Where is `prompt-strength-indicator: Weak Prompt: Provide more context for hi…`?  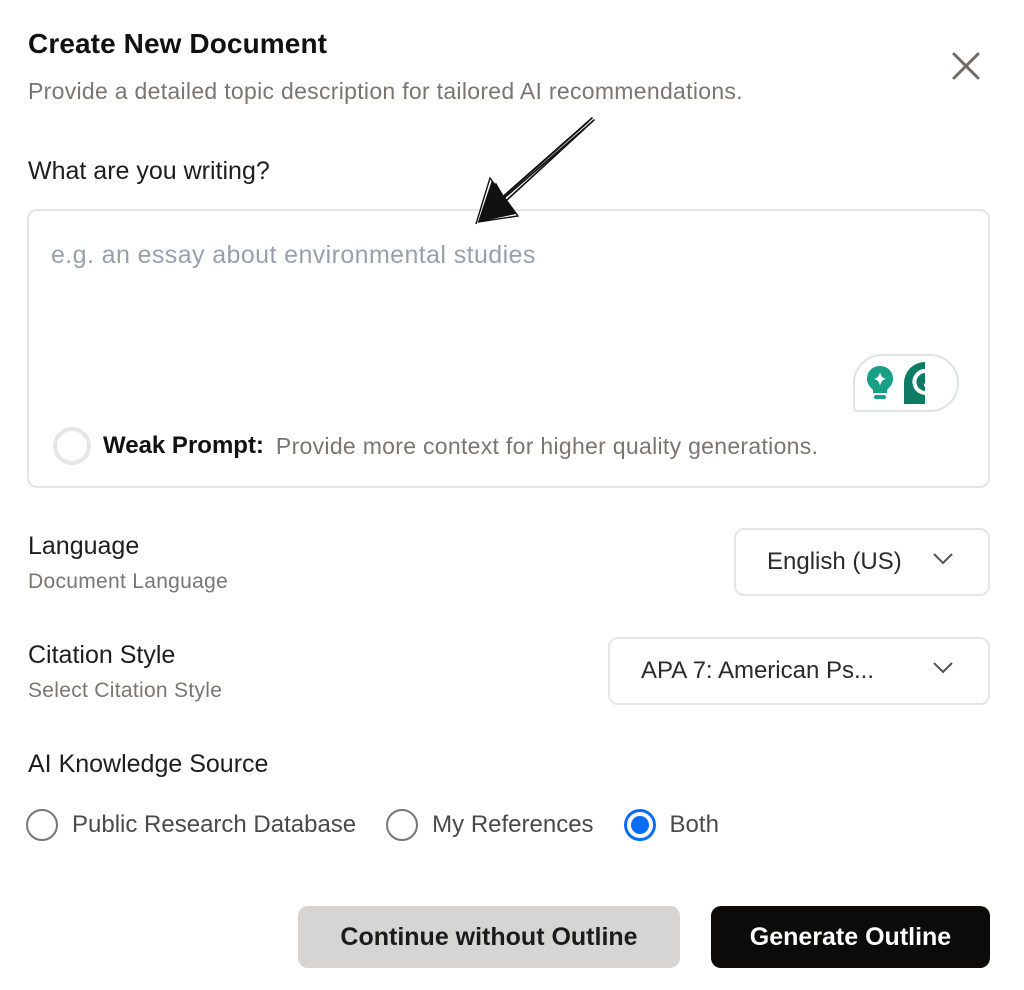 prompt-strength-indicator: Weak Prompt: Provide more context for hi… is located at coordinates (435, 446).